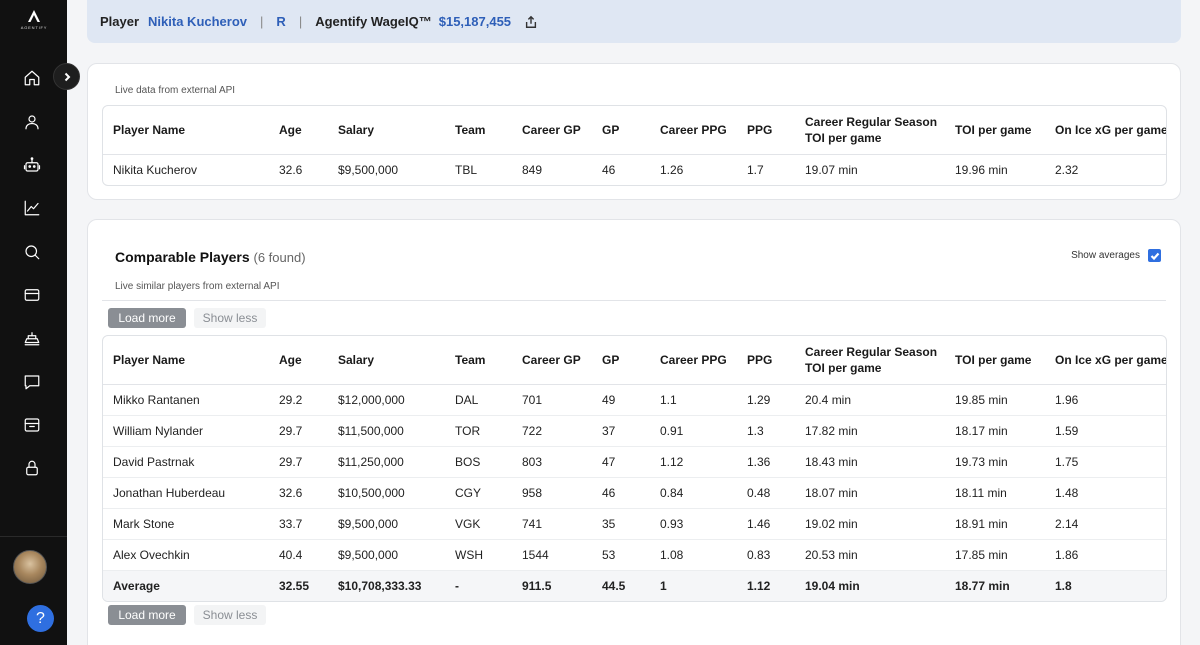 This screenshot has height=645, width=1200. I want to click on cell-player-name: David Pastrnak, so click(186, 462).